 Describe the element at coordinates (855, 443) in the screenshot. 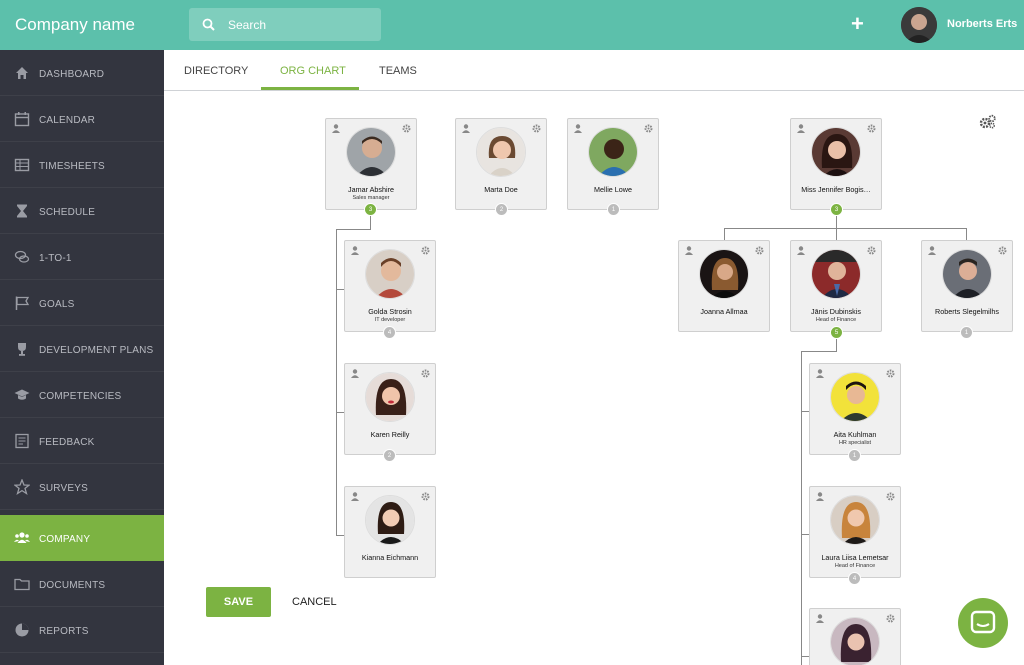

I see `employee-role: HR specialist` at that location.